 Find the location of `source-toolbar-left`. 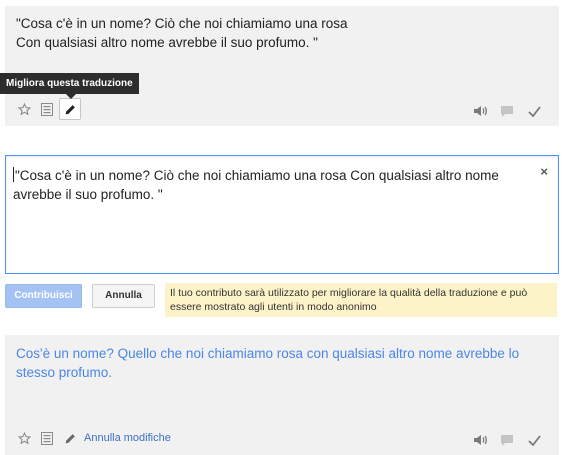

source-toolbar-left is located at coordinates (47, 109).